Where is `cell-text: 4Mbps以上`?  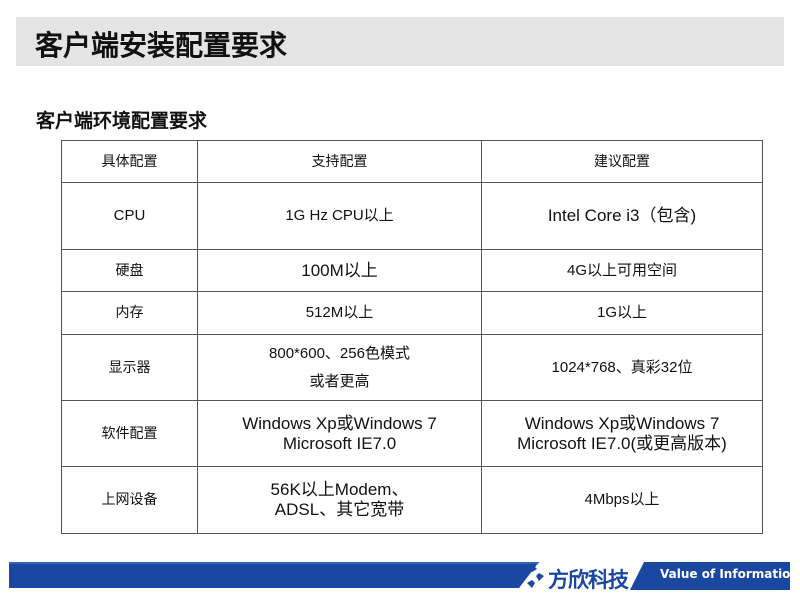
cell-text: 4Mbps以上 is located at coordinates (622, 499).